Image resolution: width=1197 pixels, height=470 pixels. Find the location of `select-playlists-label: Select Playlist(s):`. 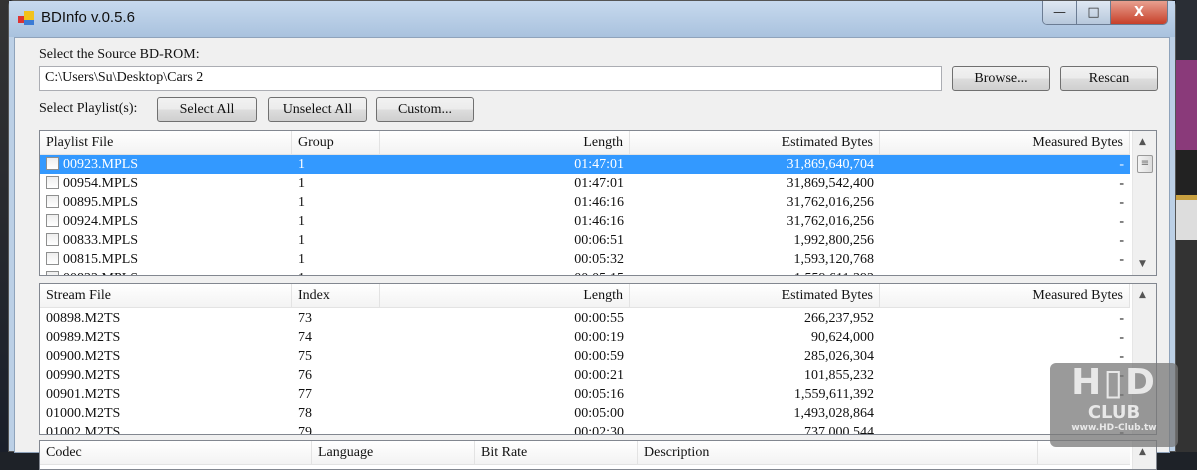

select-playlists-label: Select Playlist(s): is located at coordinates (88, 108).